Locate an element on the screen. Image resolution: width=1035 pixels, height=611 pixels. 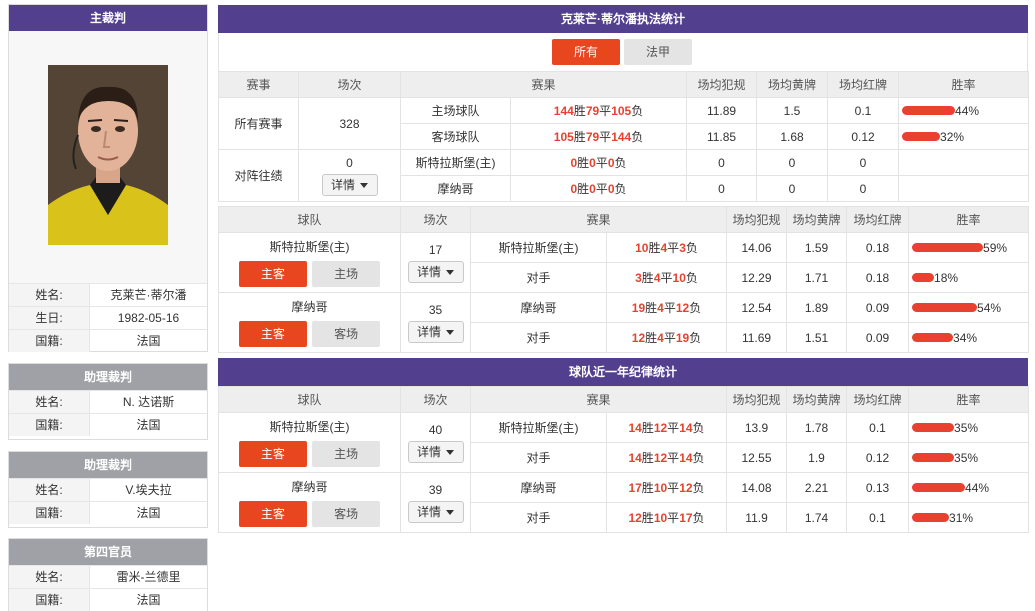
assistant2-card: 助理裁判 姓名: V.埃夫拉 国籍: 法国 is located at coordinates (108, 489).